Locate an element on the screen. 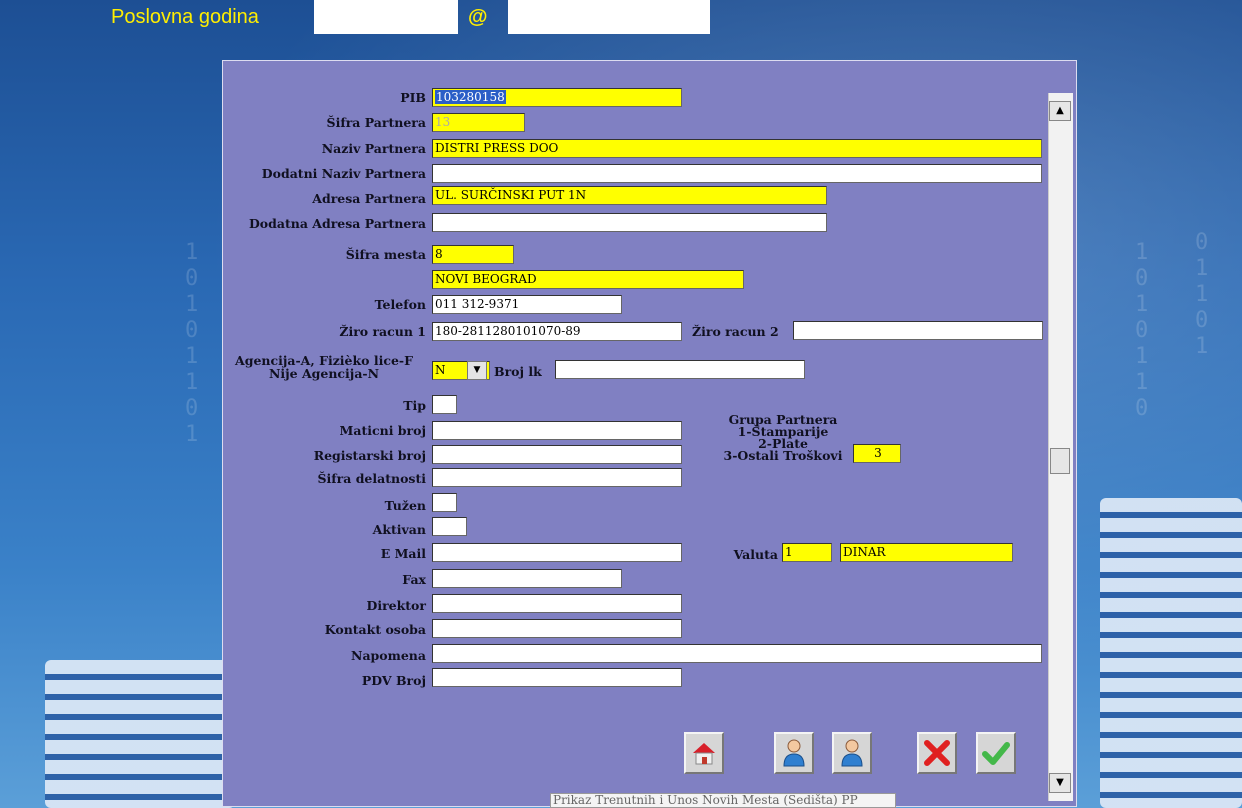  business-year-label: Poslovna godina is located at coordinates (185, 17).